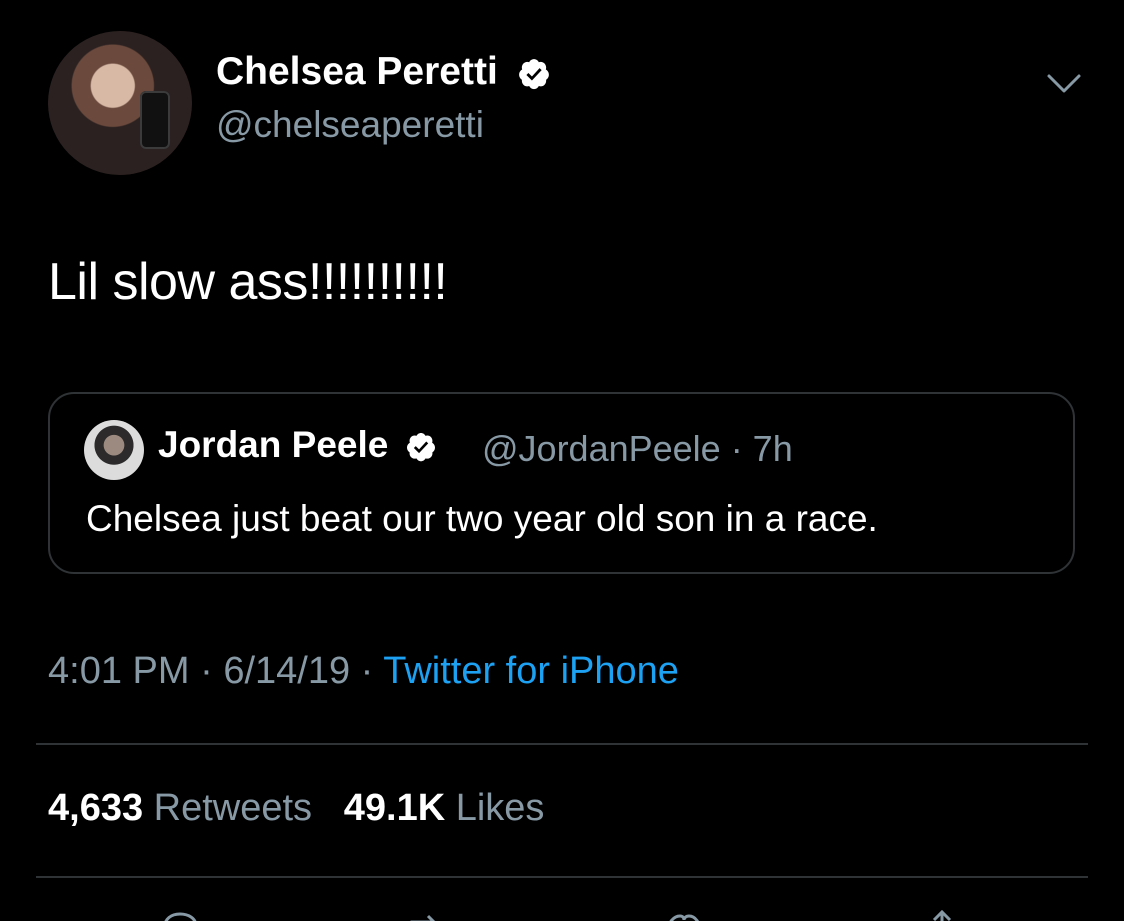 This screenshot has width=1124, height=921. I want to click on chevron-down-icon, so click(1064, 84).